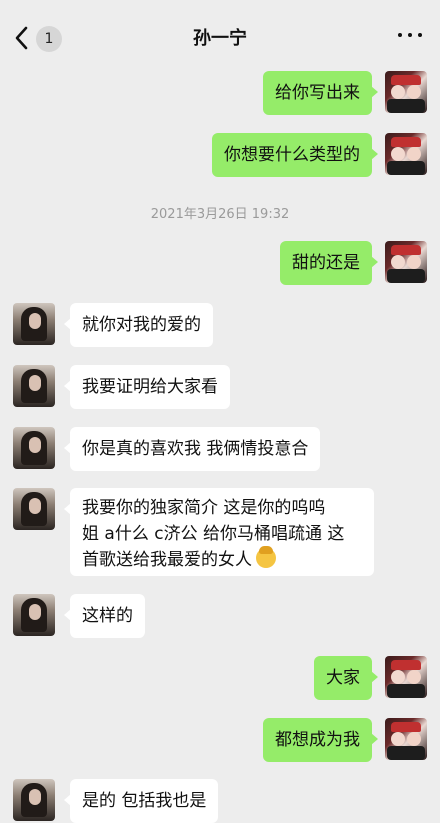 The width and height of the screenshot is (440, 823). Describe the element at coordinates (192, 449) in the screenshot. I see `message-bubble: 你是真的喜欢我 我俩情投意合` at that location.